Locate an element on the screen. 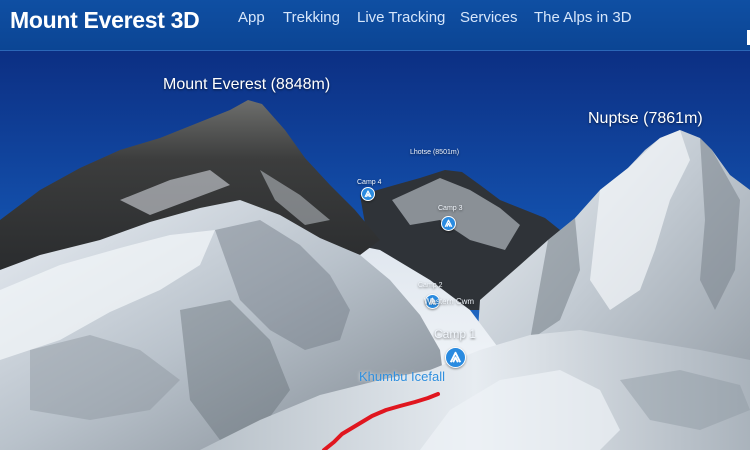 This screenshot has height=450, width=750. camp3-label: Camp 3 is located at coordinates (450, 208).